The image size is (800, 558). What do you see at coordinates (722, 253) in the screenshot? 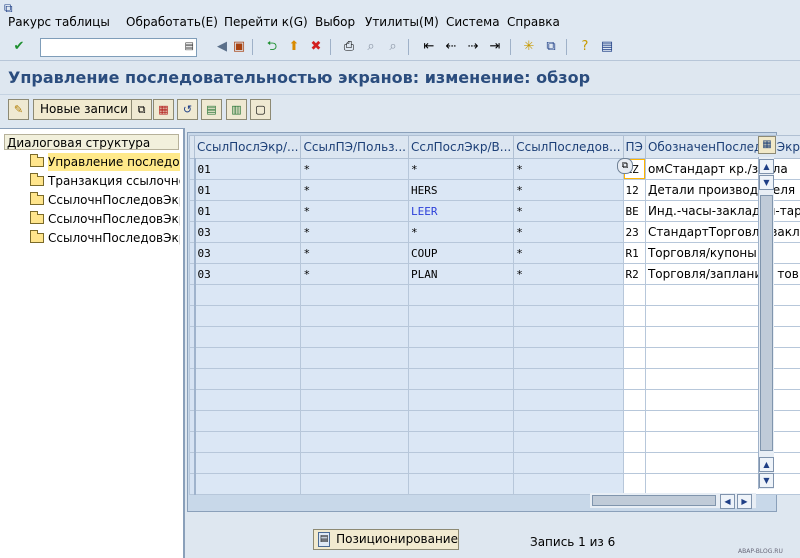
I see `table-cell: Торговля/купоны` at bounding box center [722, 253].